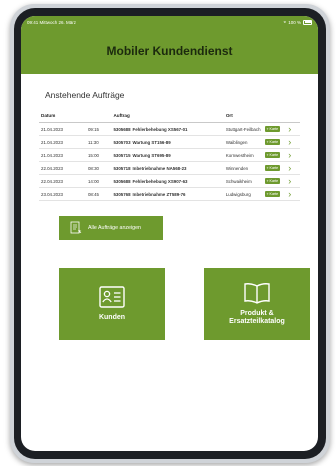 Image resolution: width=336 pixels, height=466 pixels. I want to click on order-description: Inbetriebnahme NA568-23, so click(159, 168).